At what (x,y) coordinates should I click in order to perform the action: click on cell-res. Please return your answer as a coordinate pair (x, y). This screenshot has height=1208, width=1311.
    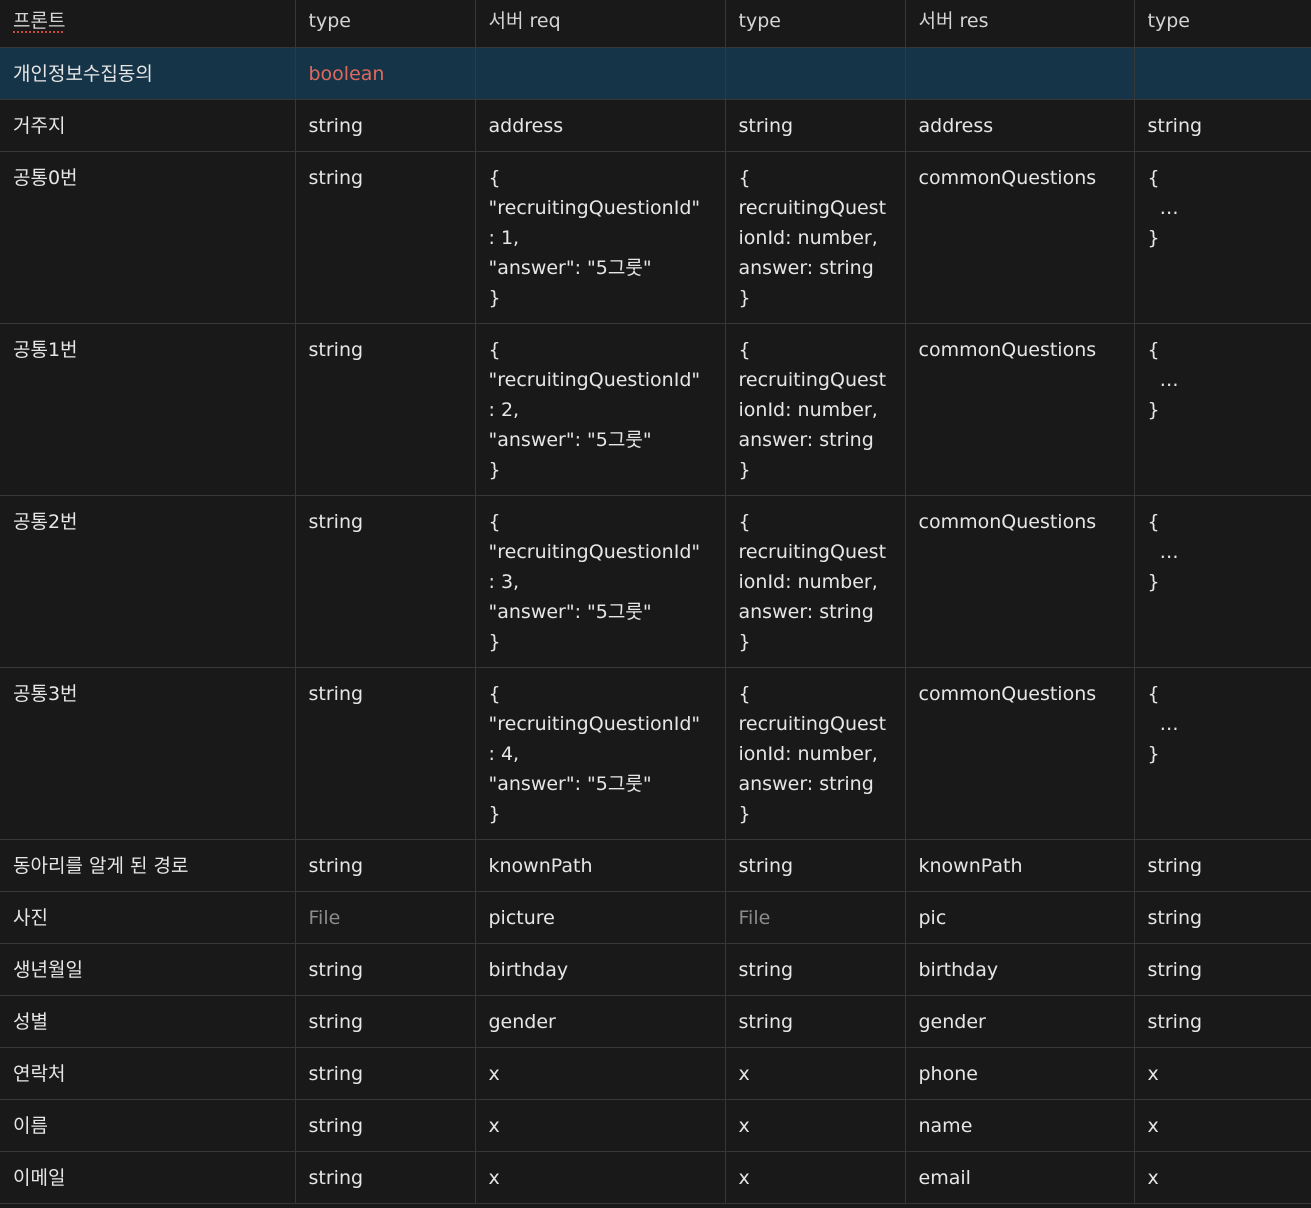
    Looking at the image, I should click on (1020, 73).